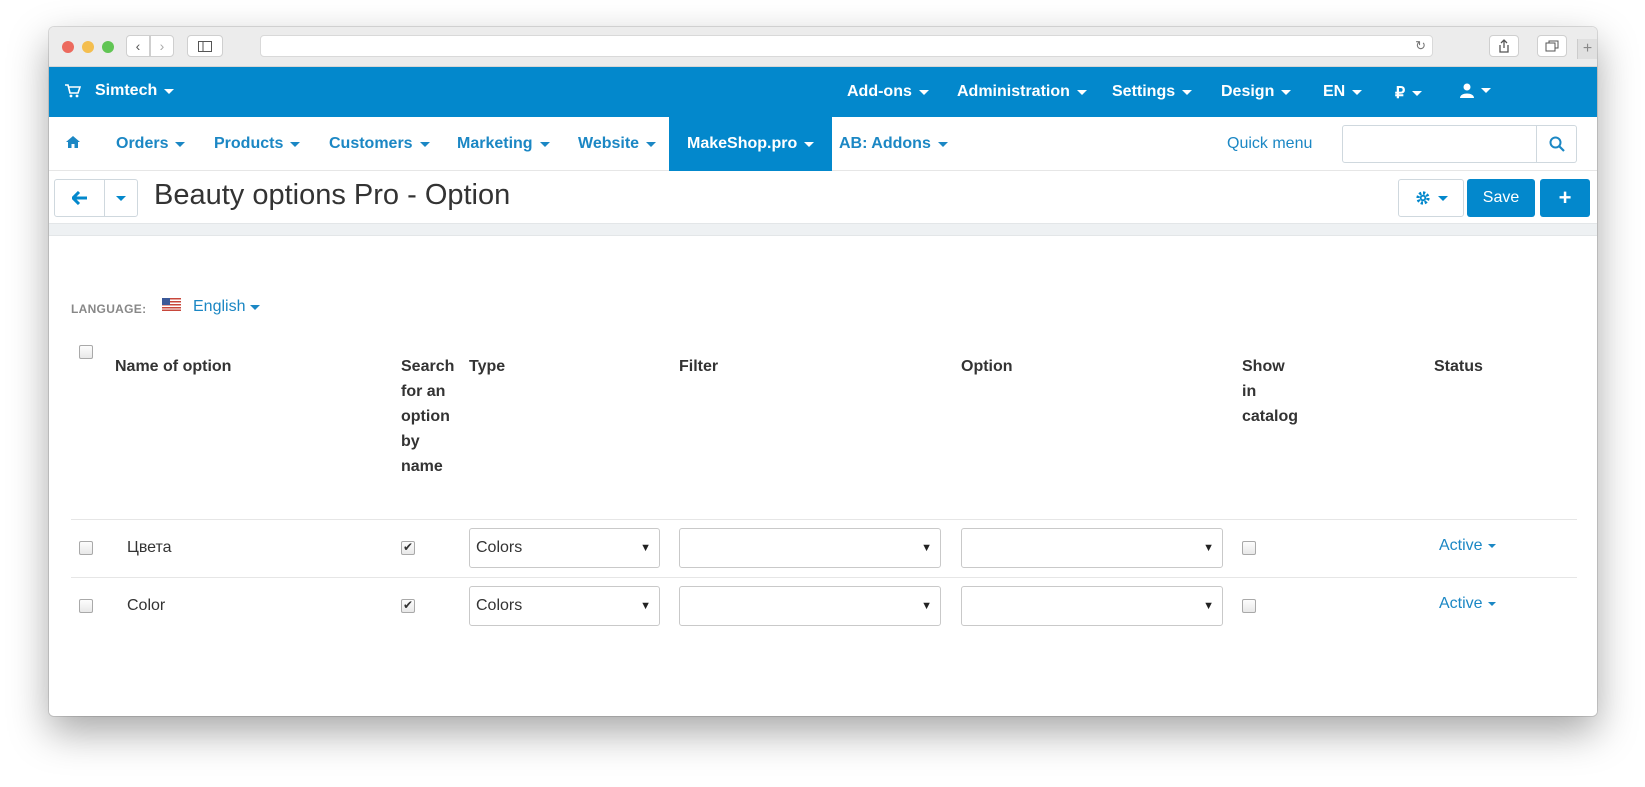 This screenshot has width=1645, height=787. What do you see at coordinates (171, 304) in the screenshot?
I see `us-flag-icon` at bounding box center [171, 304].